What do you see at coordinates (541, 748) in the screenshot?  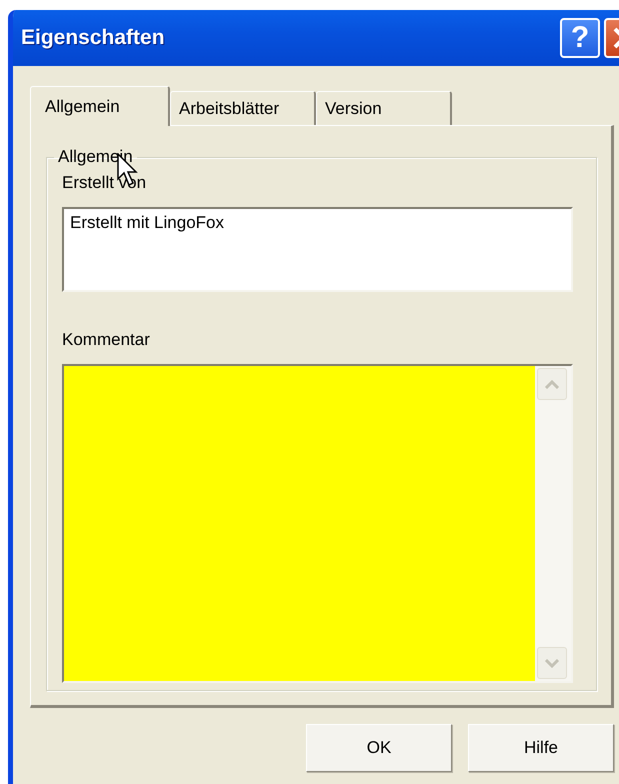 I see `null: Hilfe` at bounding box center [541, 748].